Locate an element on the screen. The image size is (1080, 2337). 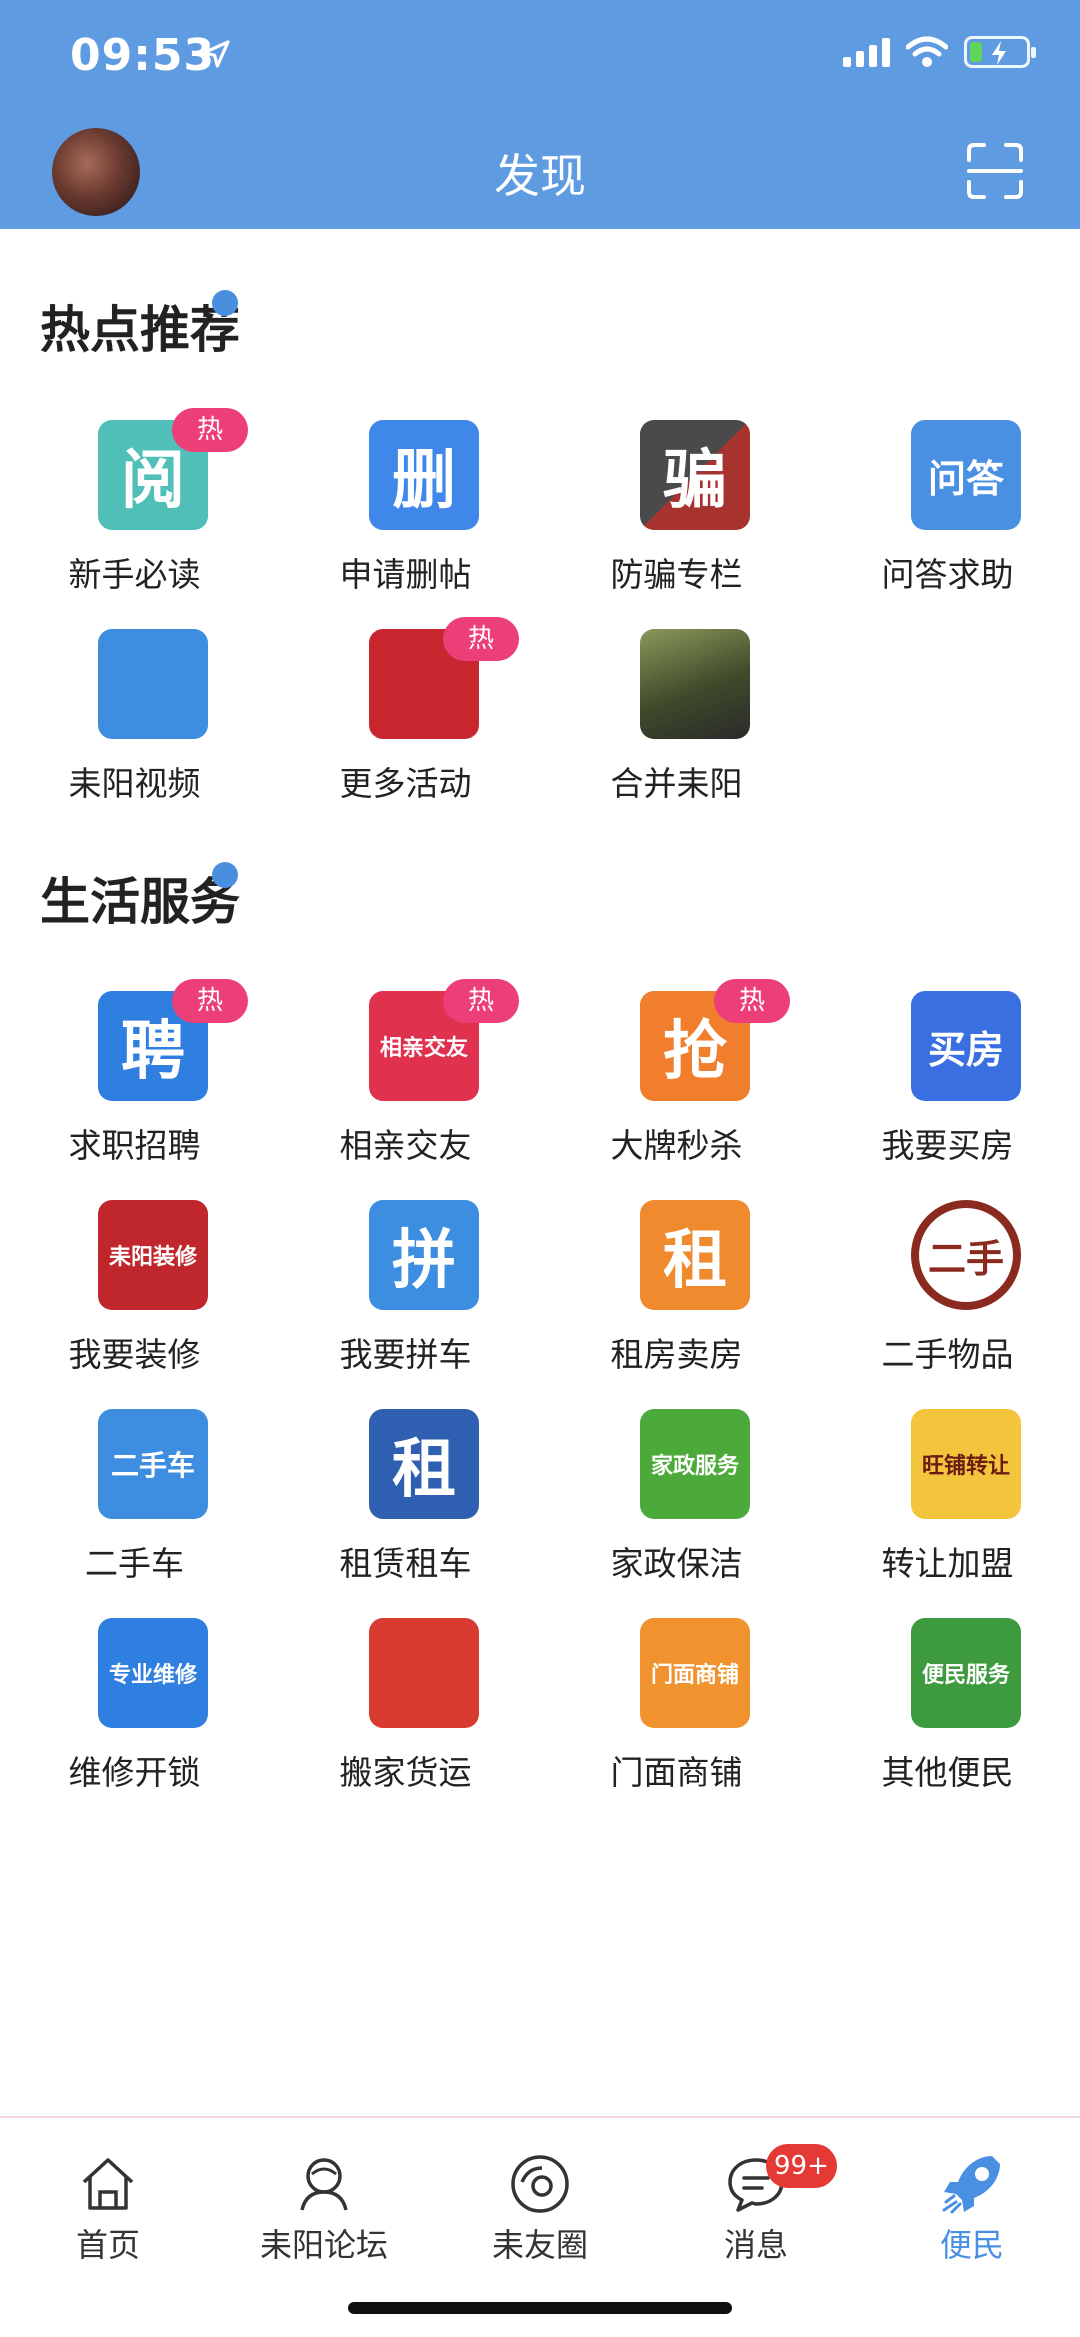
grid-item: 耒阳视频 is located at coordinates (135, 729).